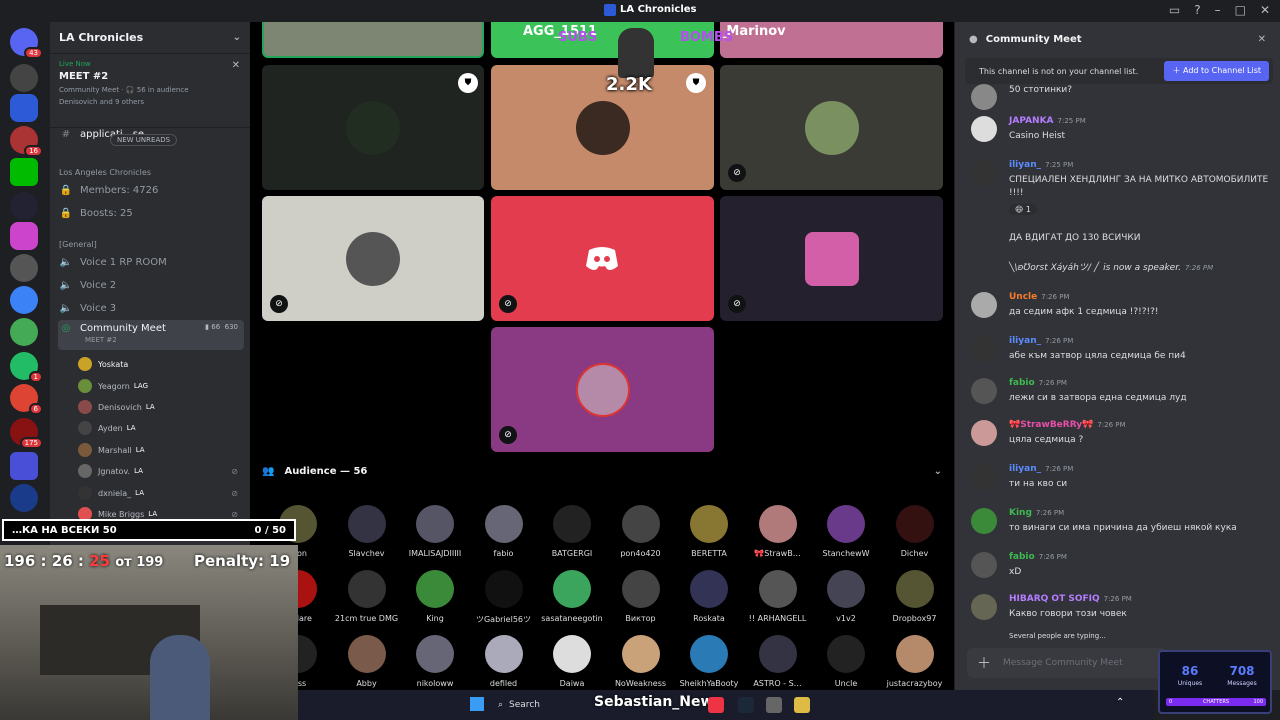 Image resolution: width=1280 pixels, height=720 pixels. What do you see at coordinates (24, 108) in the screenshot?
I see `server-icon-la` at bounding box center [24, 108].